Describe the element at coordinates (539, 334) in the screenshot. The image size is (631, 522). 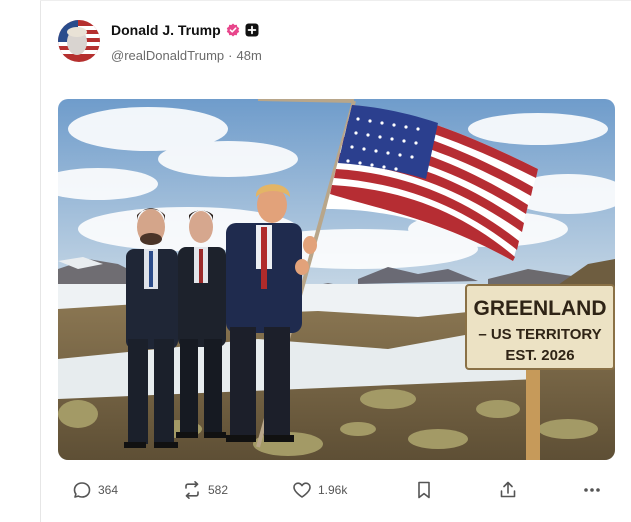
I see `sign-line-2: – US TERRITORY` at that location.